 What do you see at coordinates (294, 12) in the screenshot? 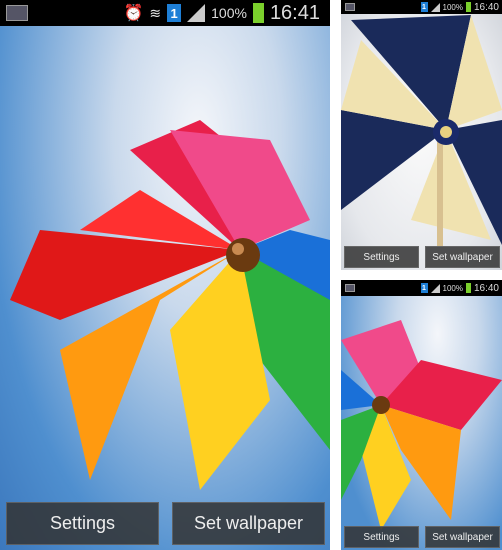
I see `clock: 16:41` at bounding box center [294, 12].